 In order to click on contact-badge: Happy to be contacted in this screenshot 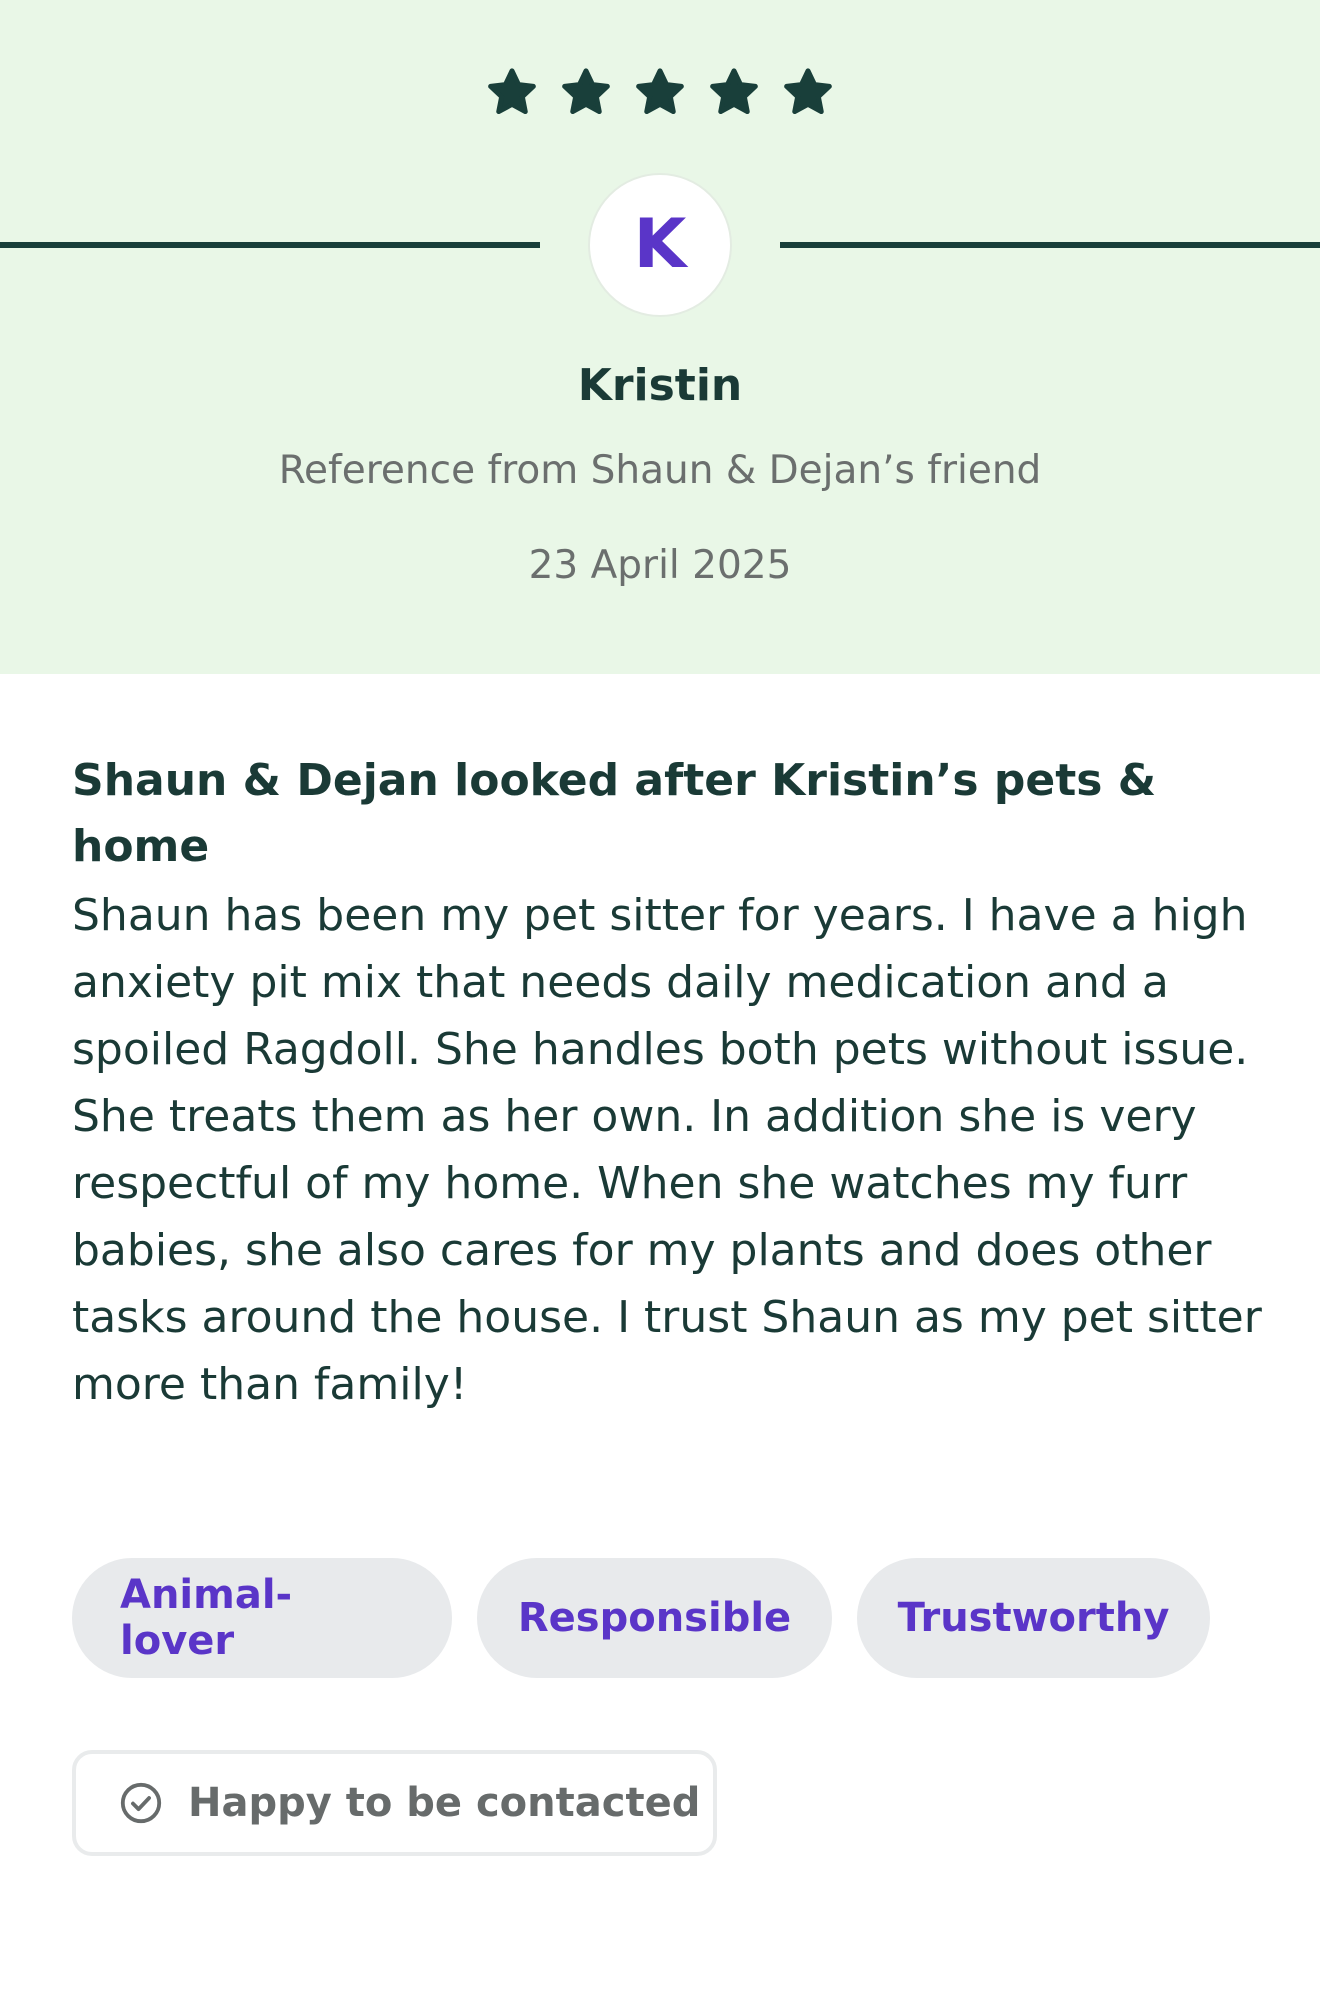, I will do `click(394, 1803)`.